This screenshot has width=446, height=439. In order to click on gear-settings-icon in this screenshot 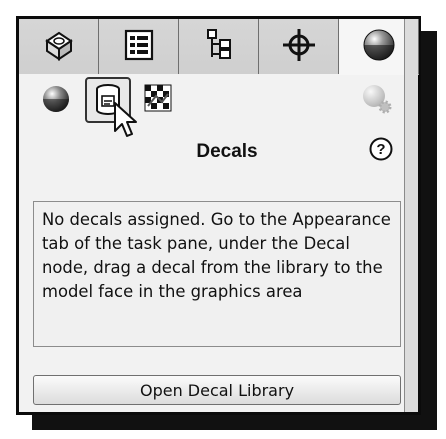, I will do `click(377, 99)`.